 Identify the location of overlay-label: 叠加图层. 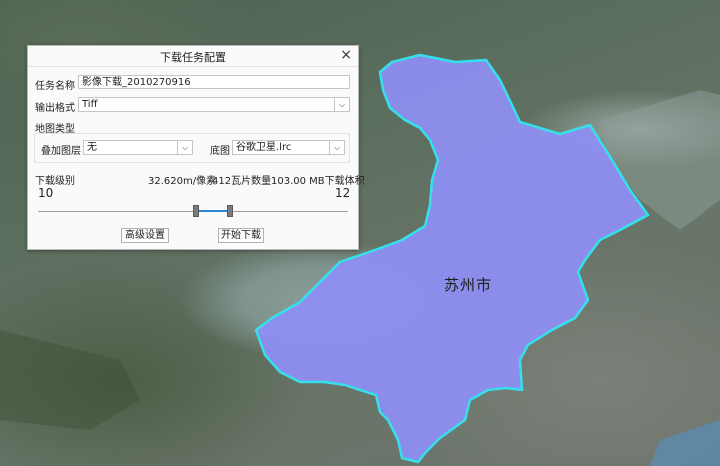
(61, 151).